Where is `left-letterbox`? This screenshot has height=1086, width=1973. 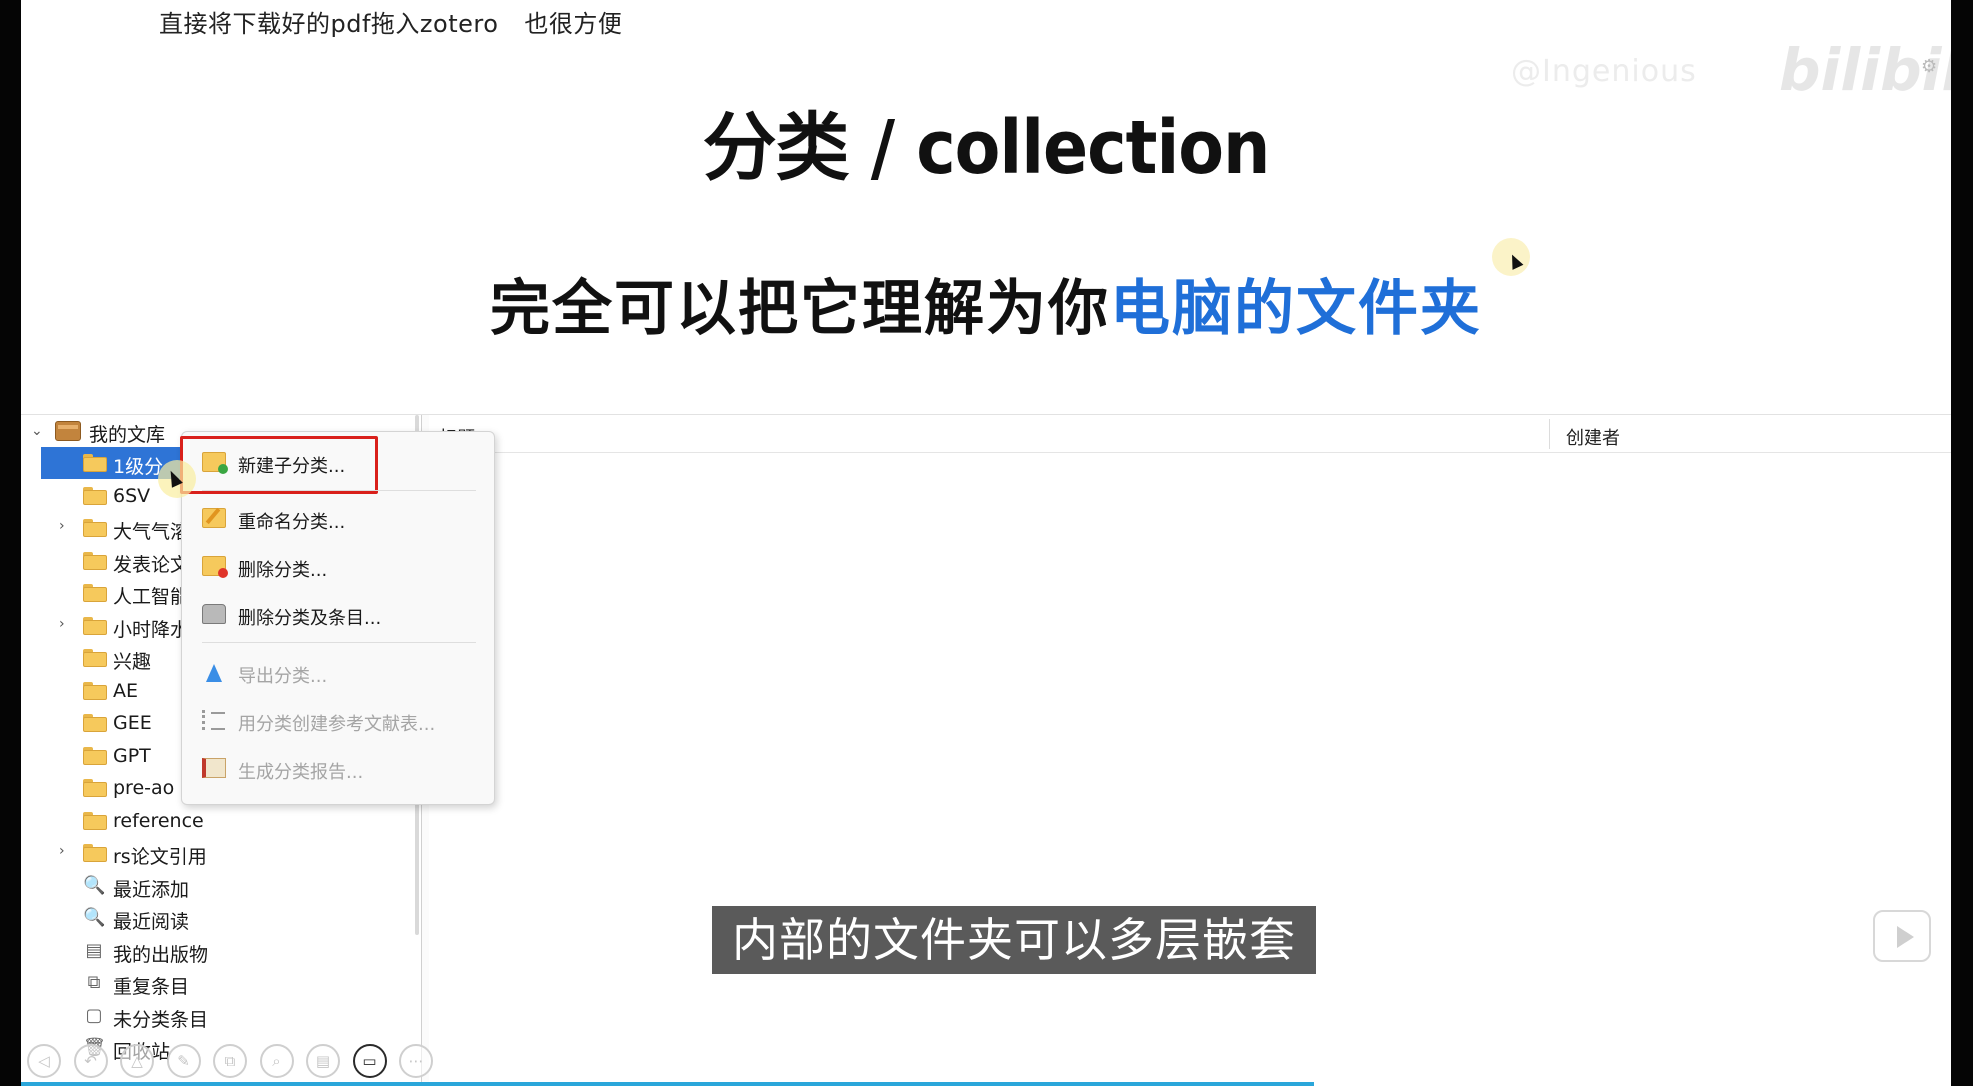 left-letterbox is located at coordinates (10, 543).